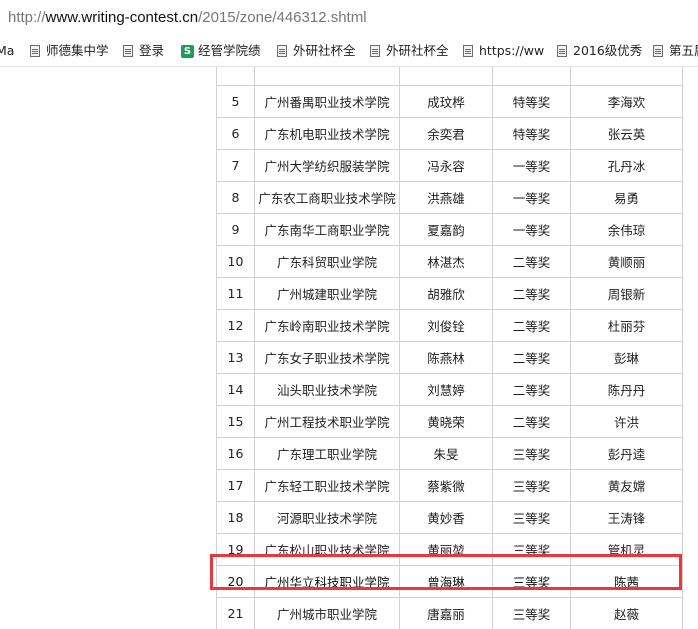 The height and width of the screenshot is (629, 698). Describe the element at coordinates (122, 17) in the screenshot. I see `url-host: www.writing-contest.cn` at that location.